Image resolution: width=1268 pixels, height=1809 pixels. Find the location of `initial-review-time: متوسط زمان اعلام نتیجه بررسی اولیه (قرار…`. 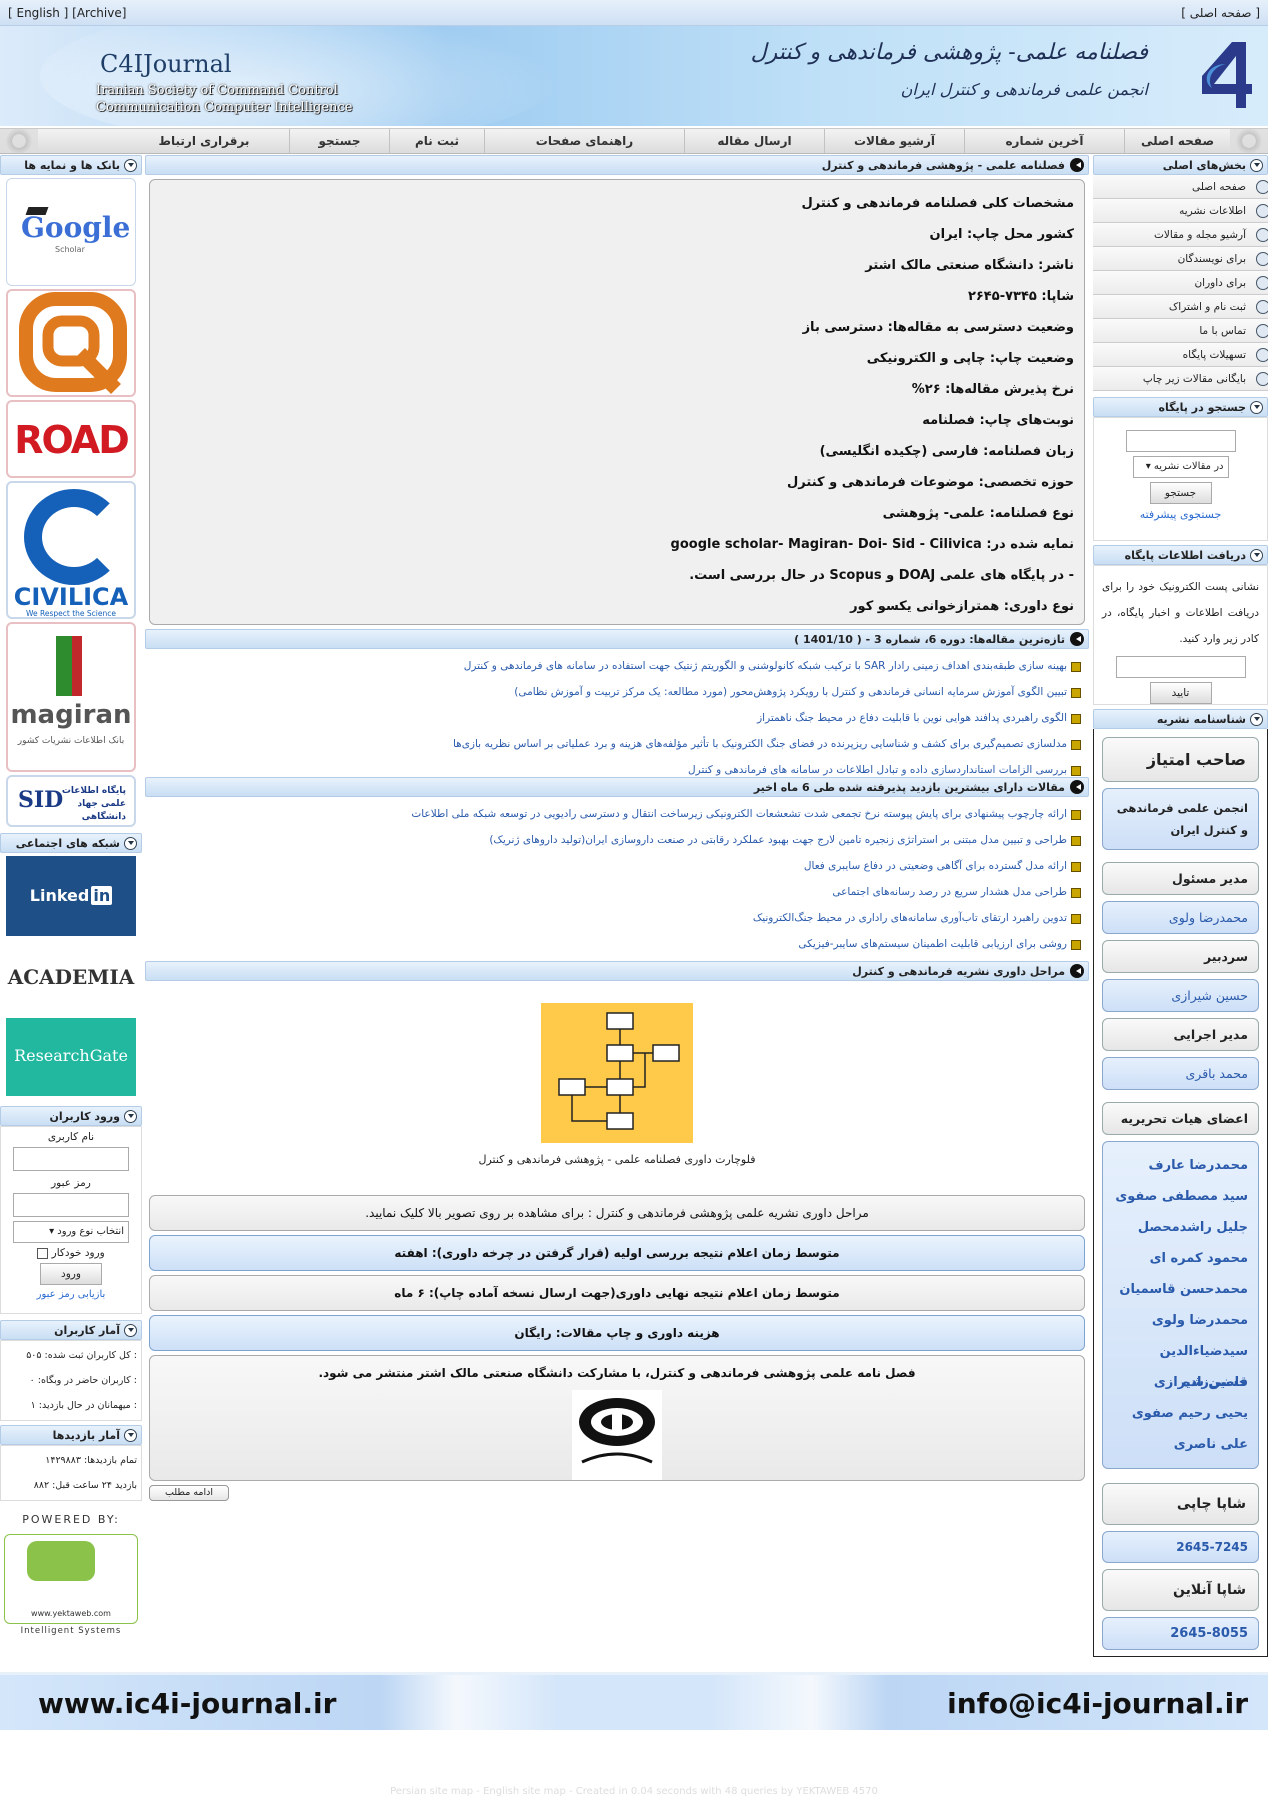

initial-review-time: متوسط زمان اعلام نتیجه بررسی اولیه (قرار… is located at coordinates (617, 1253).